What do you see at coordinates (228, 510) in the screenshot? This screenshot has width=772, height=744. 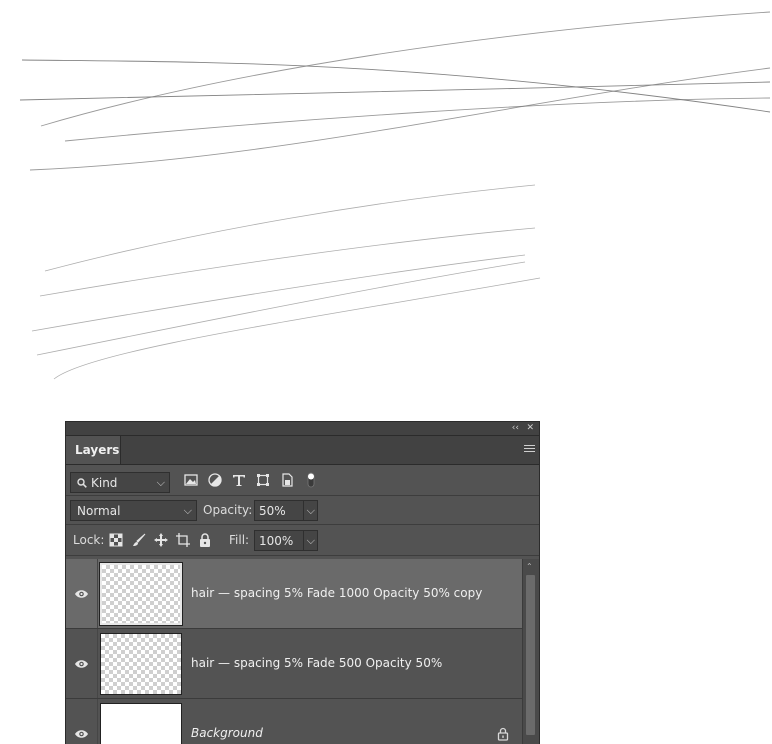 I see `opacity-label: Opacity:` at bounding box center [228, 510].